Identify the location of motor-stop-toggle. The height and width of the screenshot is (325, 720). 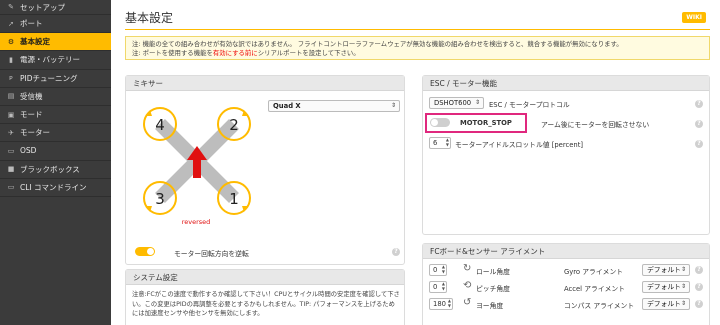
(440, 122).